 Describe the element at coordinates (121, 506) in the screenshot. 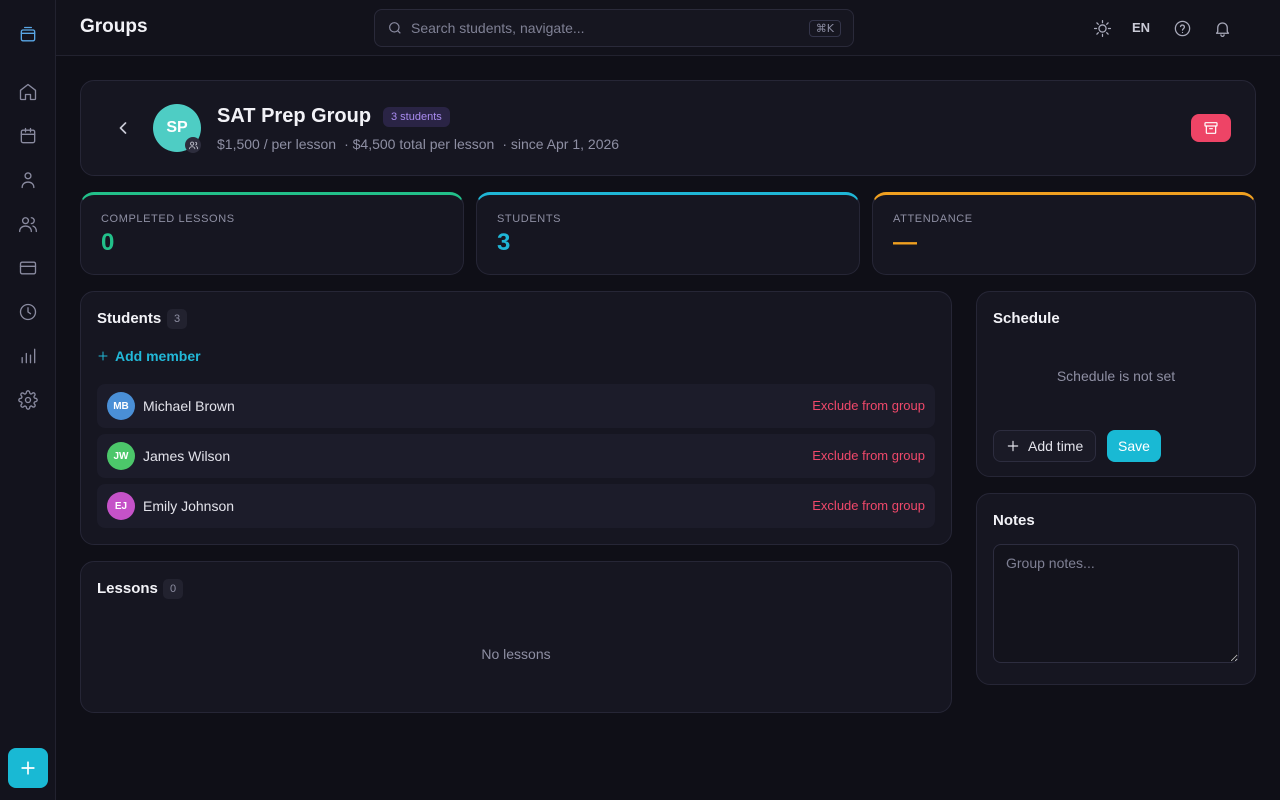

I see `avatar: EJ` at that location.